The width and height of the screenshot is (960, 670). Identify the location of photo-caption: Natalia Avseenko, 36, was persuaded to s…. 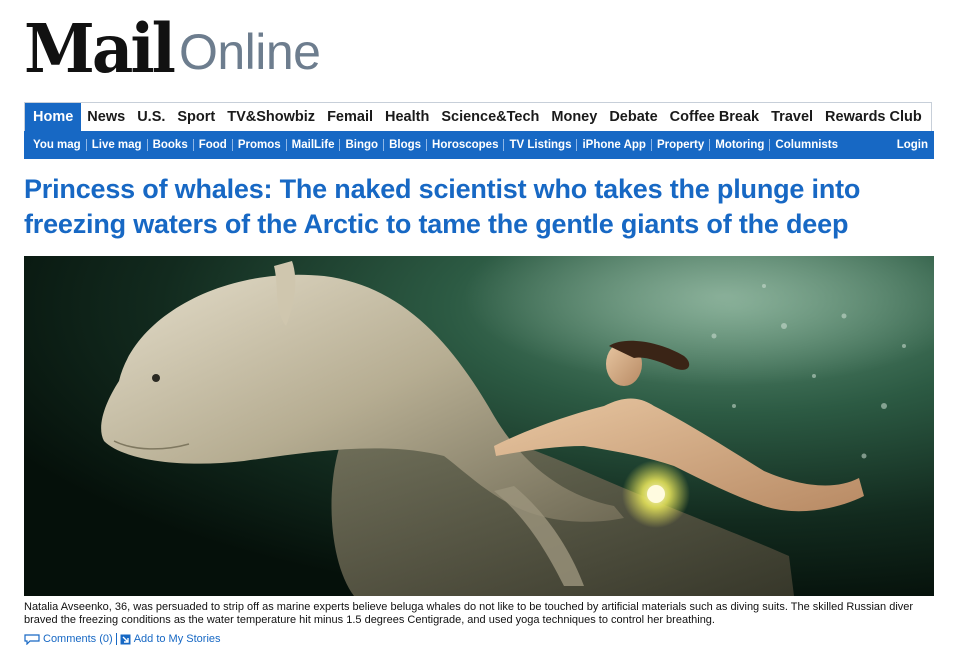
(469, 613).